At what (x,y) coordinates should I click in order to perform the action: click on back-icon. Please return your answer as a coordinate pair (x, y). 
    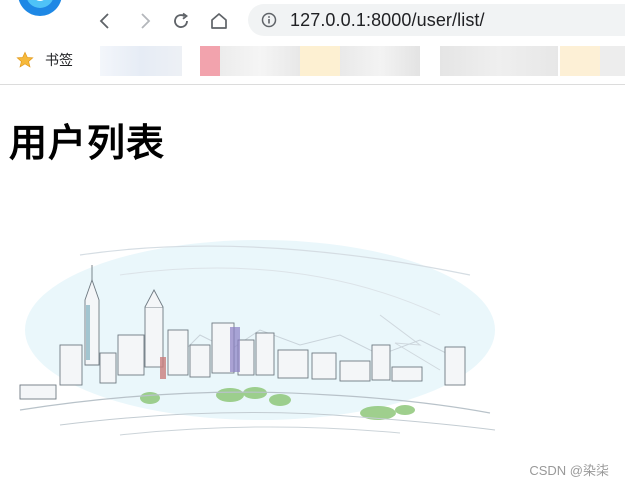
    Looking at the image, I should click on (104, 21).